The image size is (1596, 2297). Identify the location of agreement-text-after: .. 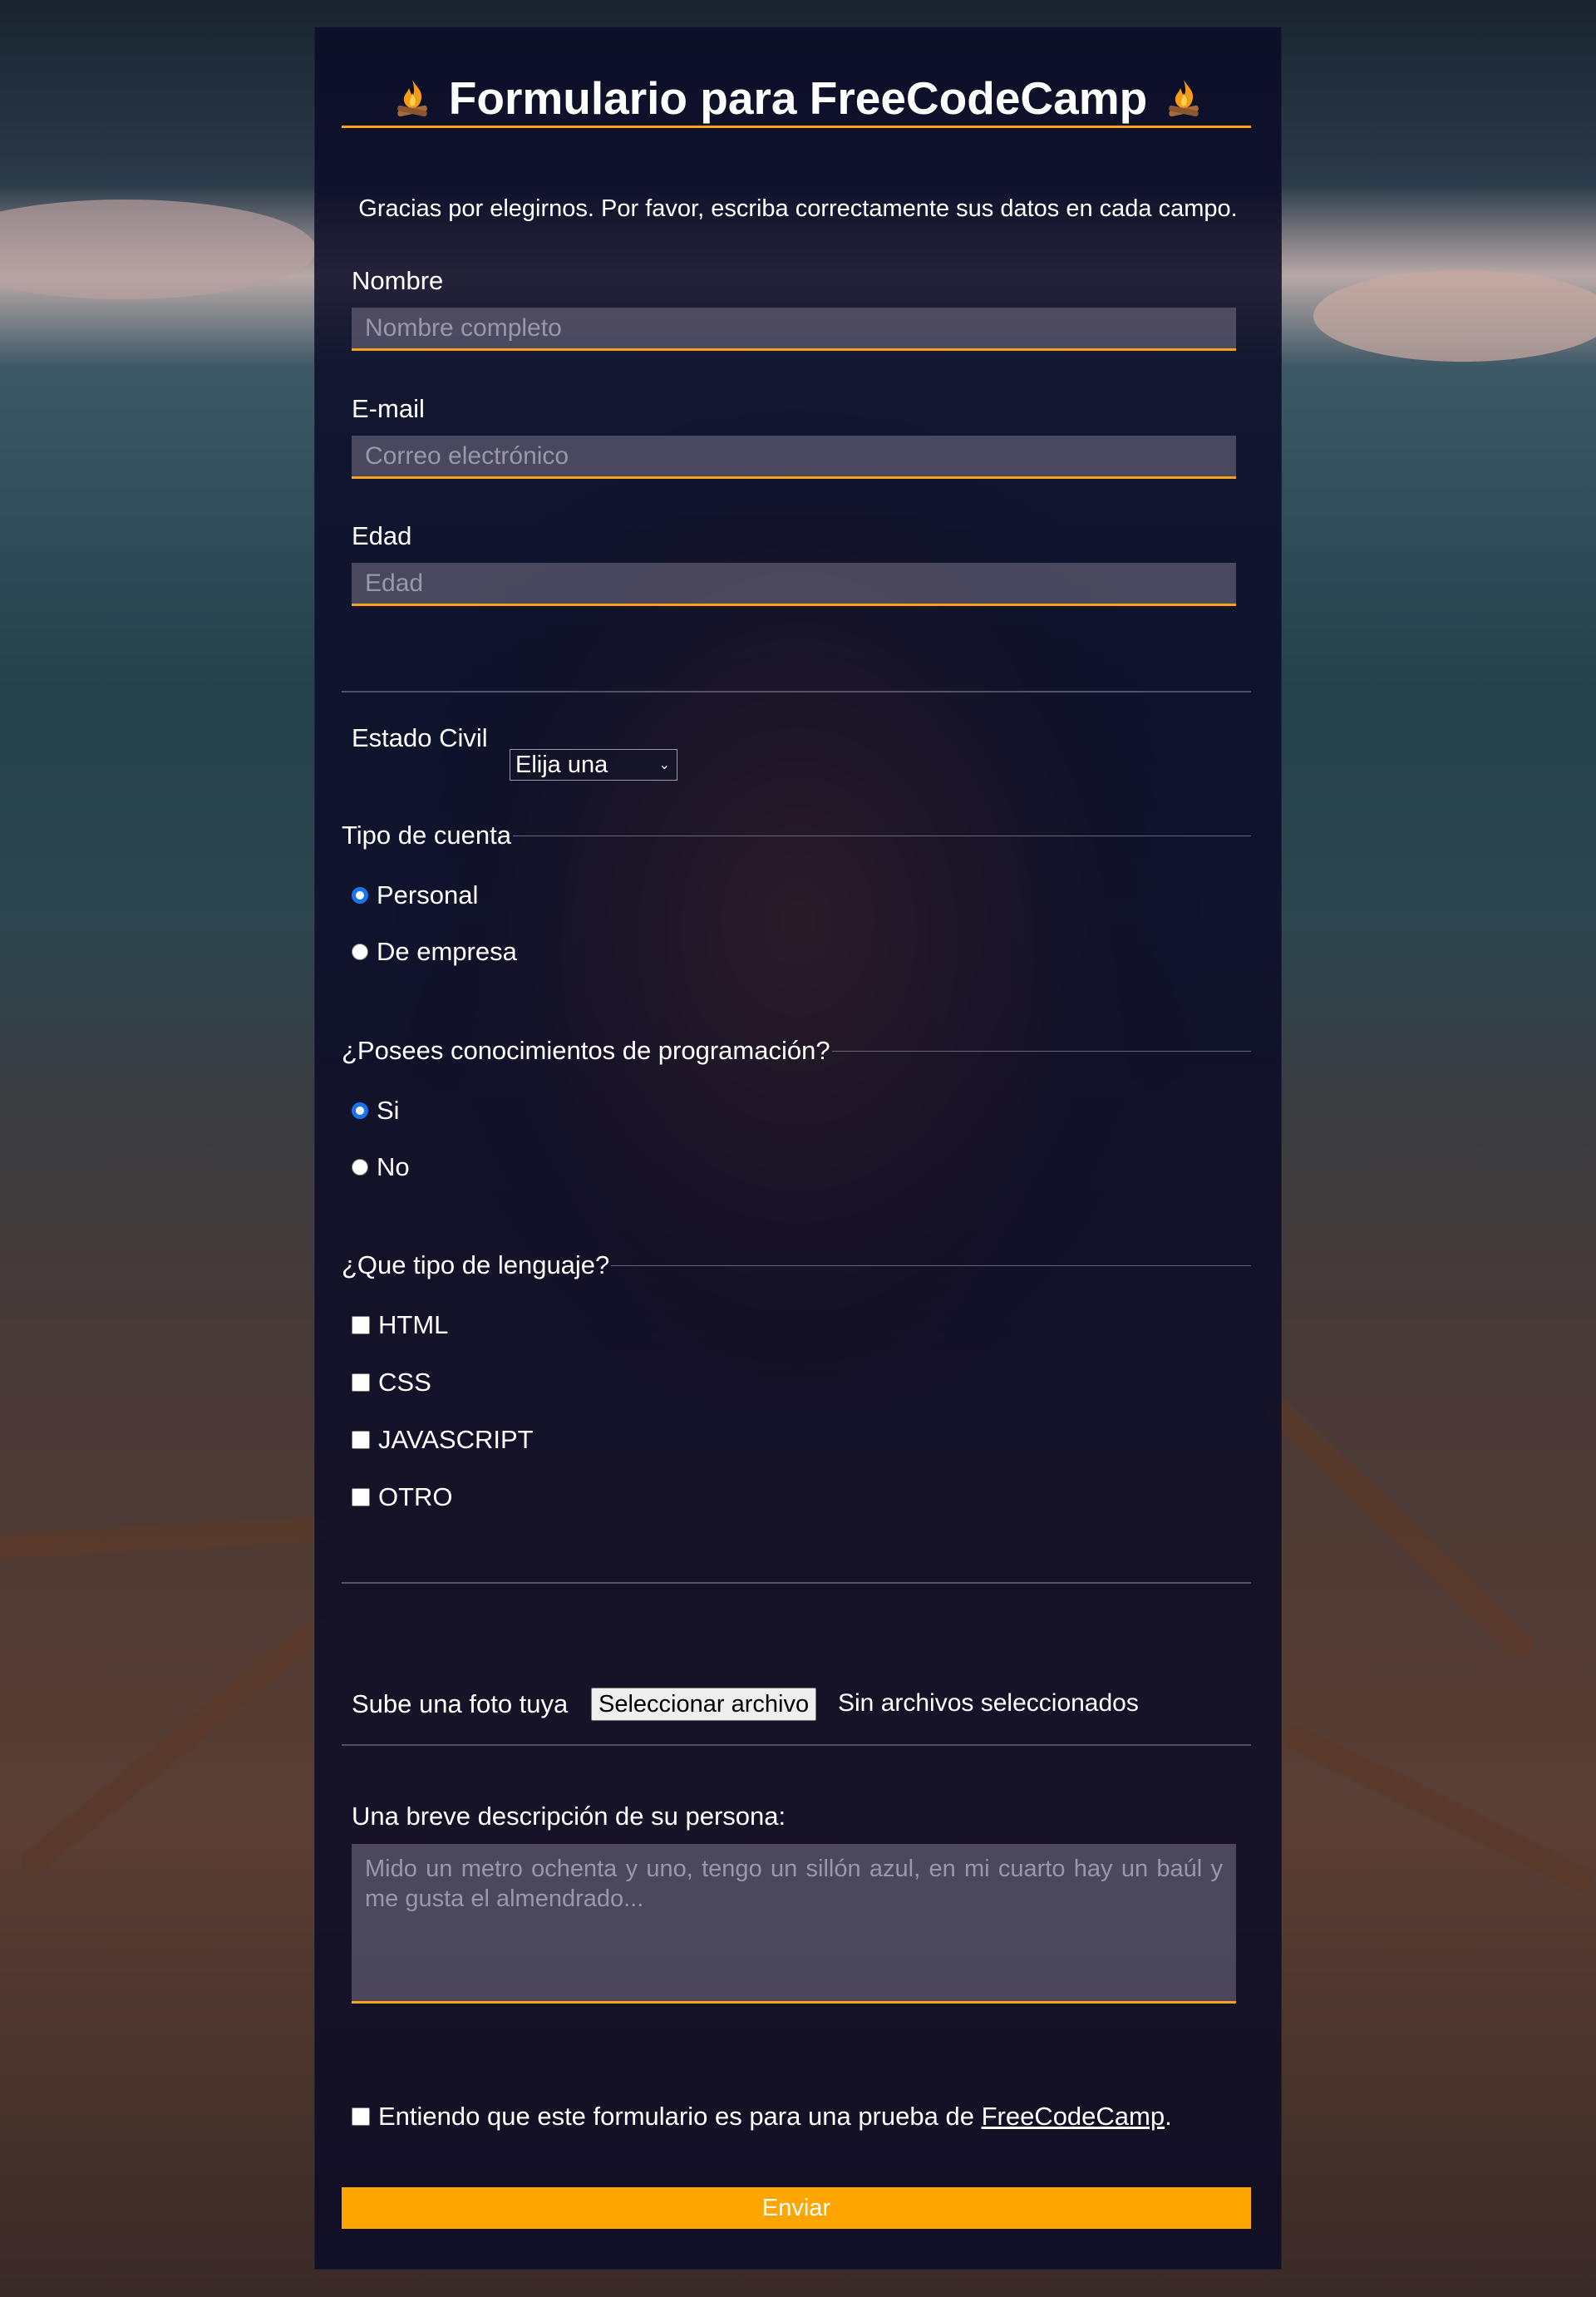
(1168, 2116).